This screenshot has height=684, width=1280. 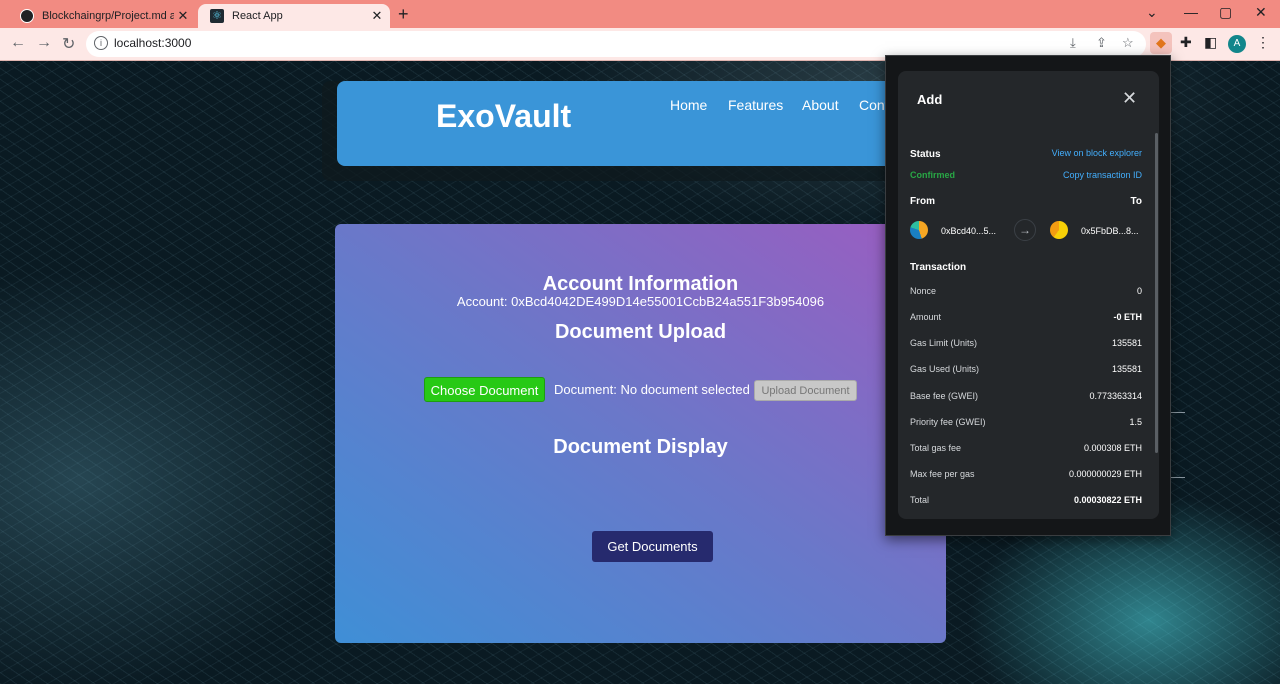 What do you see at coordinates (925, 154) in the screenshot?
I see `status-label: Status` at bounding box center [925, 154].